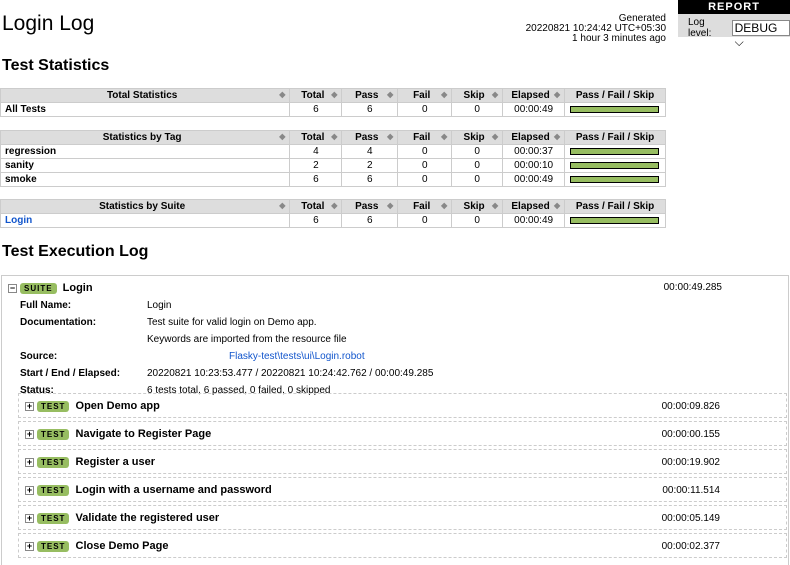  I want to click on test-item: + TEST Close Demo Page 00:00:02.377, so click(402, 545).